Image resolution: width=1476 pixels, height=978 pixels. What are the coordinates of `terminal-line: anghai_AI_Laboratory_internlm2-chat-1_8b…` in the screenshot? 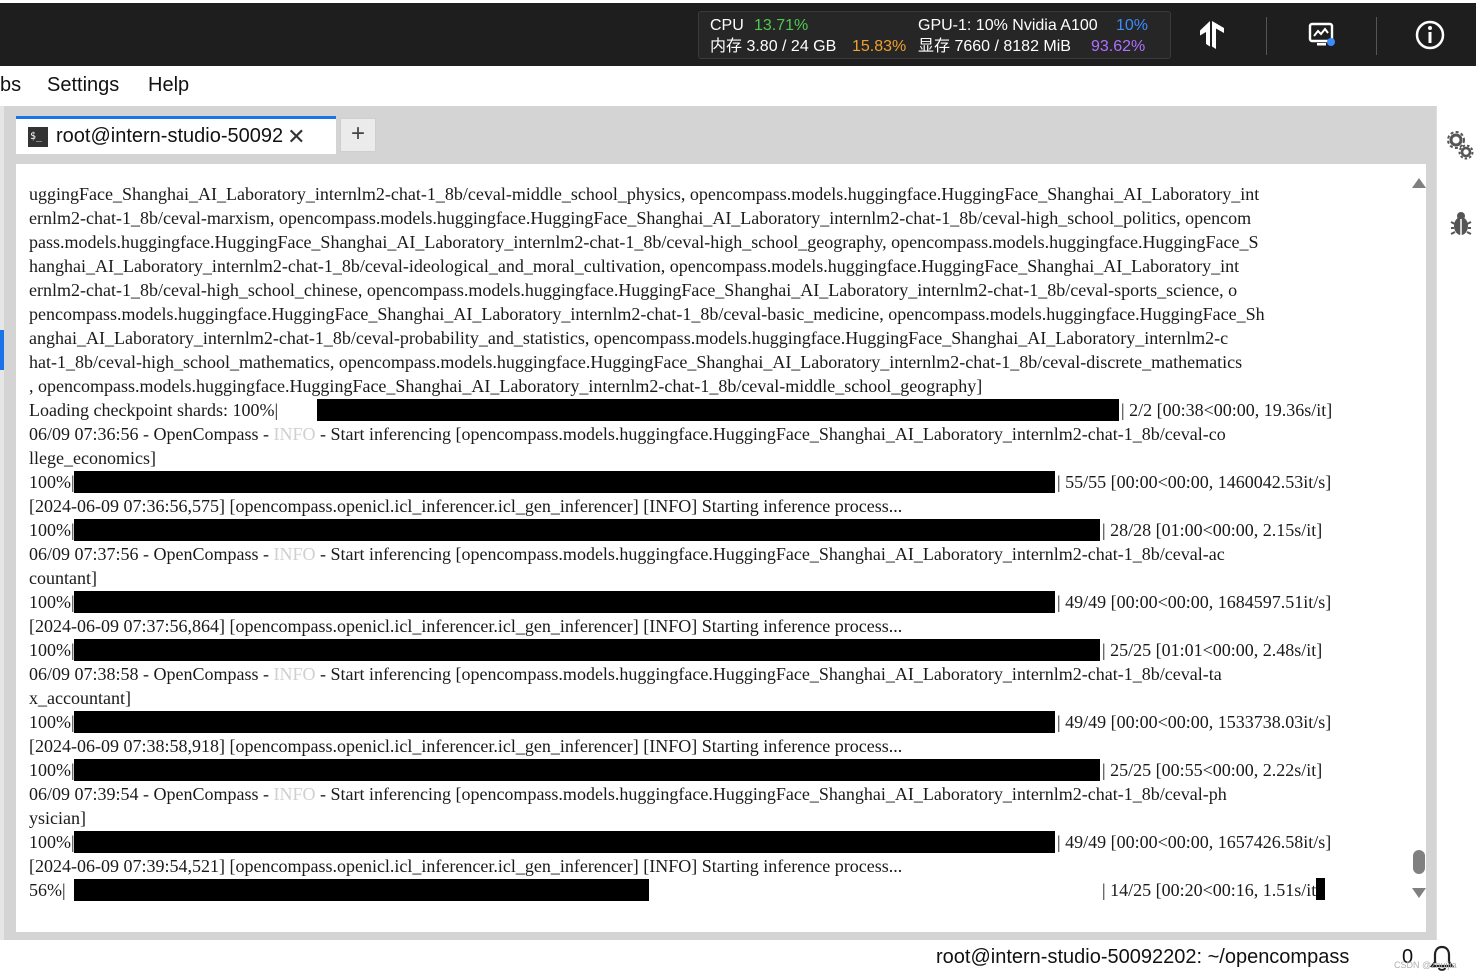 It's located at (629, 338).